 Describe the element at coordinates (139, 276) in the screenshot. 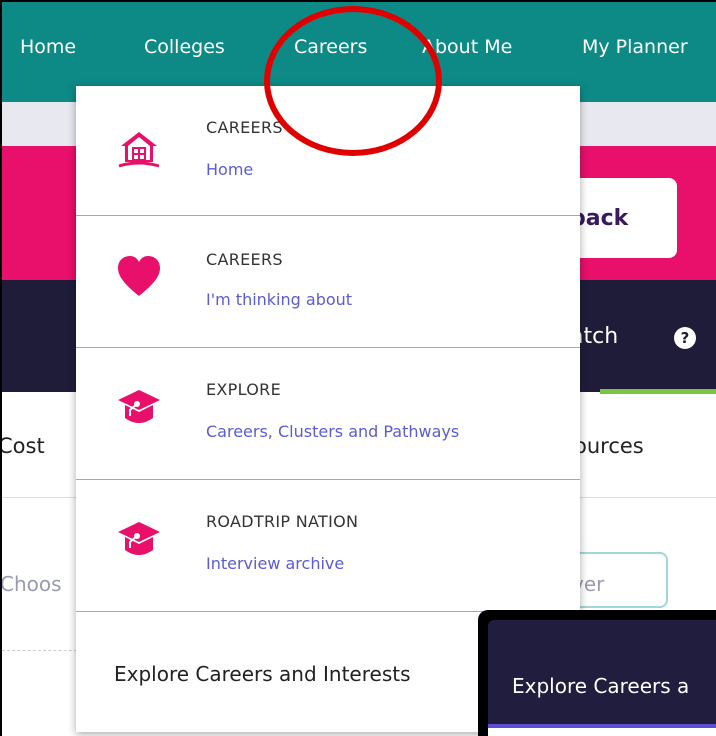

I see `heart-icon` at that location.